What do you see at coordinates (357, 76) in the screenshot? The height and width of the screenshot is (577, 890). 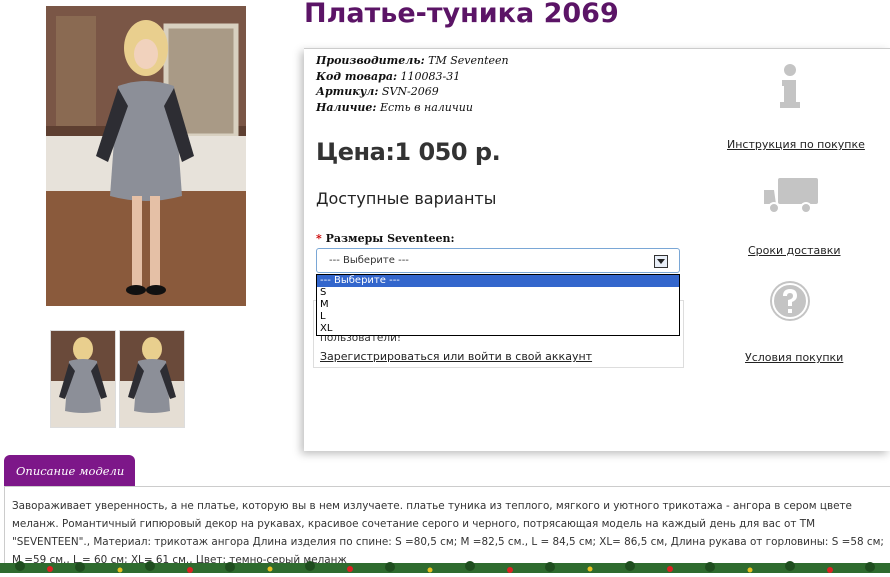 I see `spec-label: Код товара:` at bounding box center [357, 76].